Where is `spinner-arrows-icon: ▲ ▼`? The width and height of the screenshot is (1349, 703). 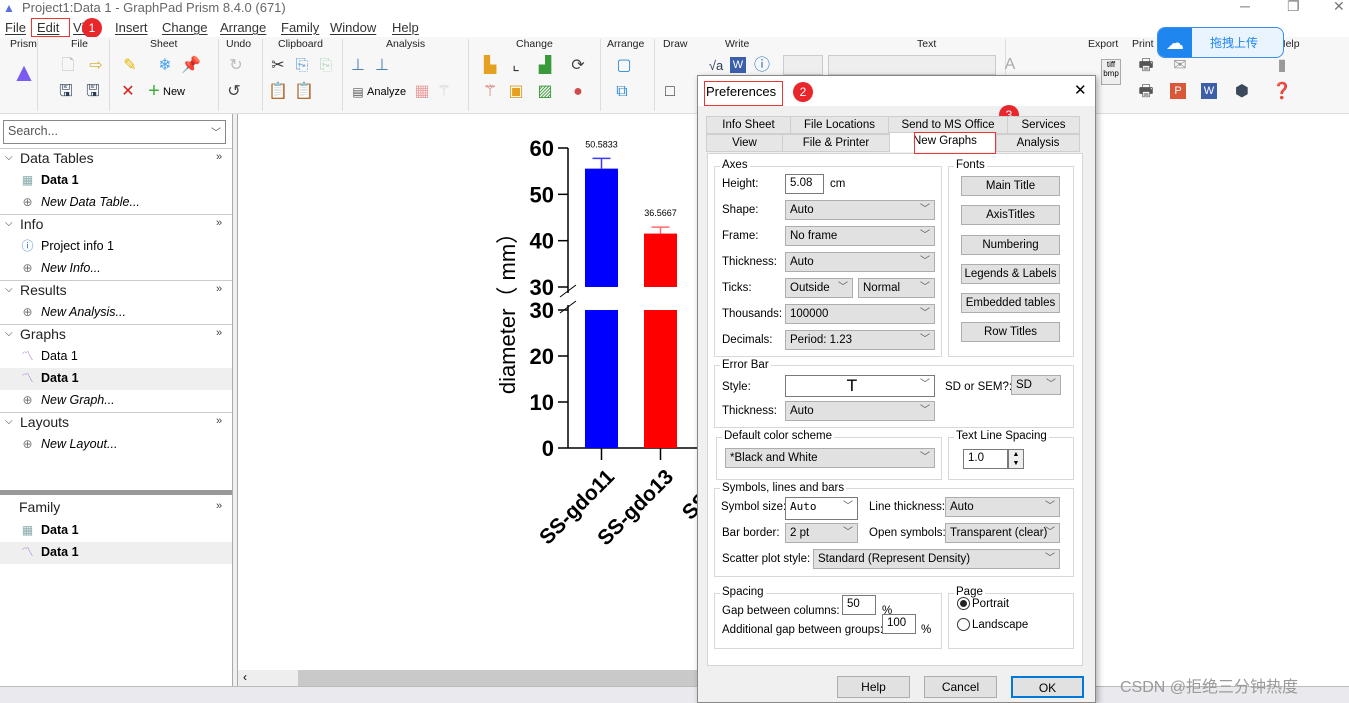 spinner-arrows-icon: ▲ ▼ is located at coordinates (1016, 459).